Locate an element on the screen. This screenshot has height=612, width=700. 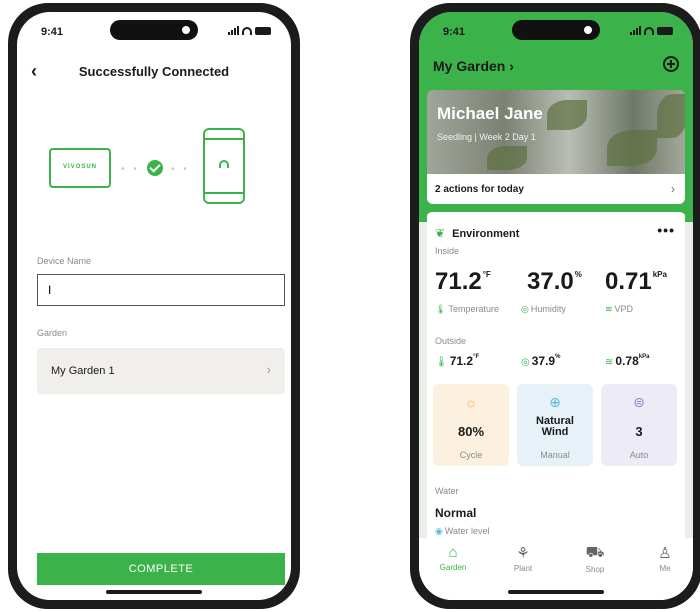
garden-title: My Garden is located at coordinates (469, 66).